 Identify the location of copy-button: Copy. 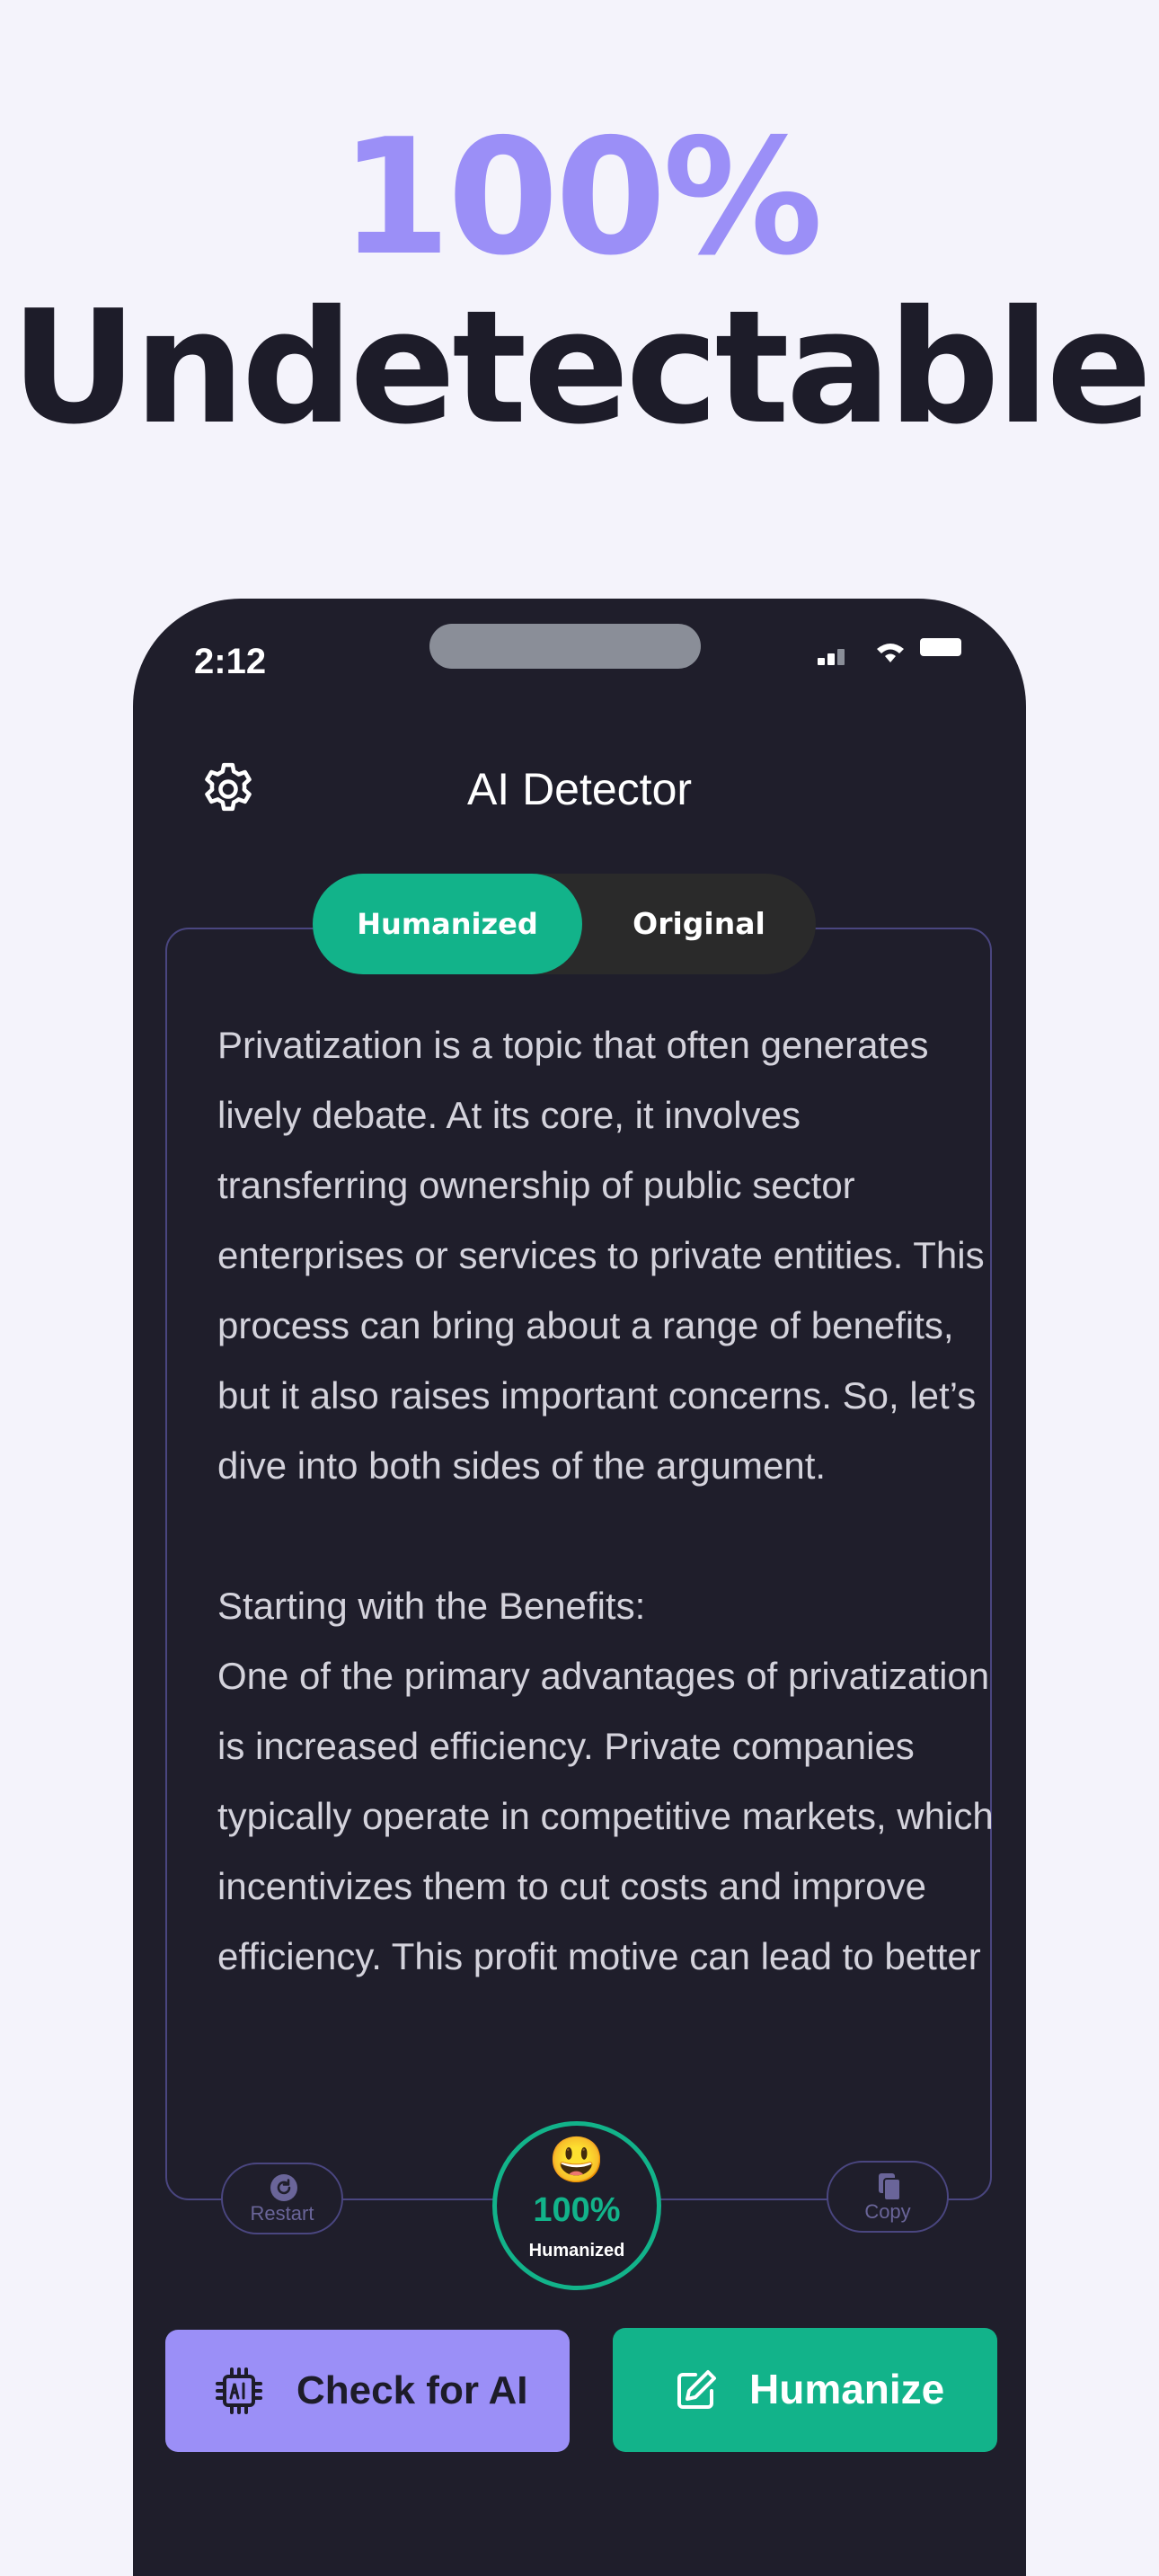
(888, 2197).